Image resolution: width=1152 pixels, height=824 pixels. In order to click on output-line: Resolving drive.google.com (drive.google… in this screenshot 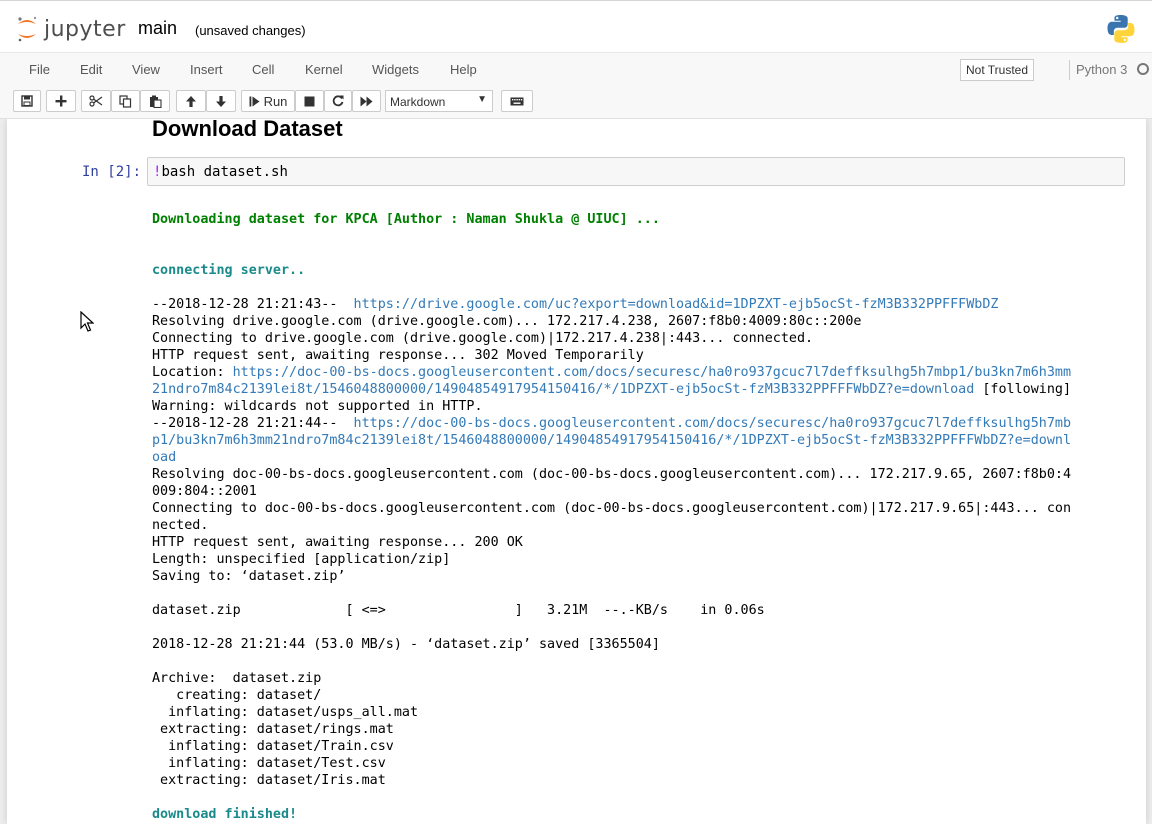, I will do `click(507, 321)`.